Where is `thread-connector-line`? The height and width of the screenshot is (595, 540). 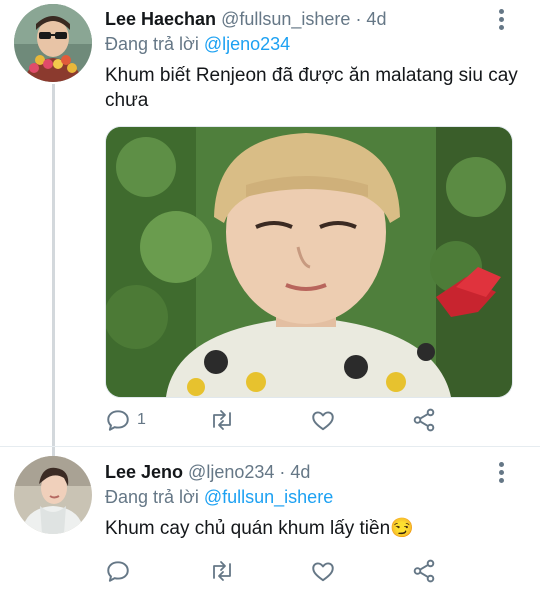
thread-connector-line is located at coordinates (53, 270).